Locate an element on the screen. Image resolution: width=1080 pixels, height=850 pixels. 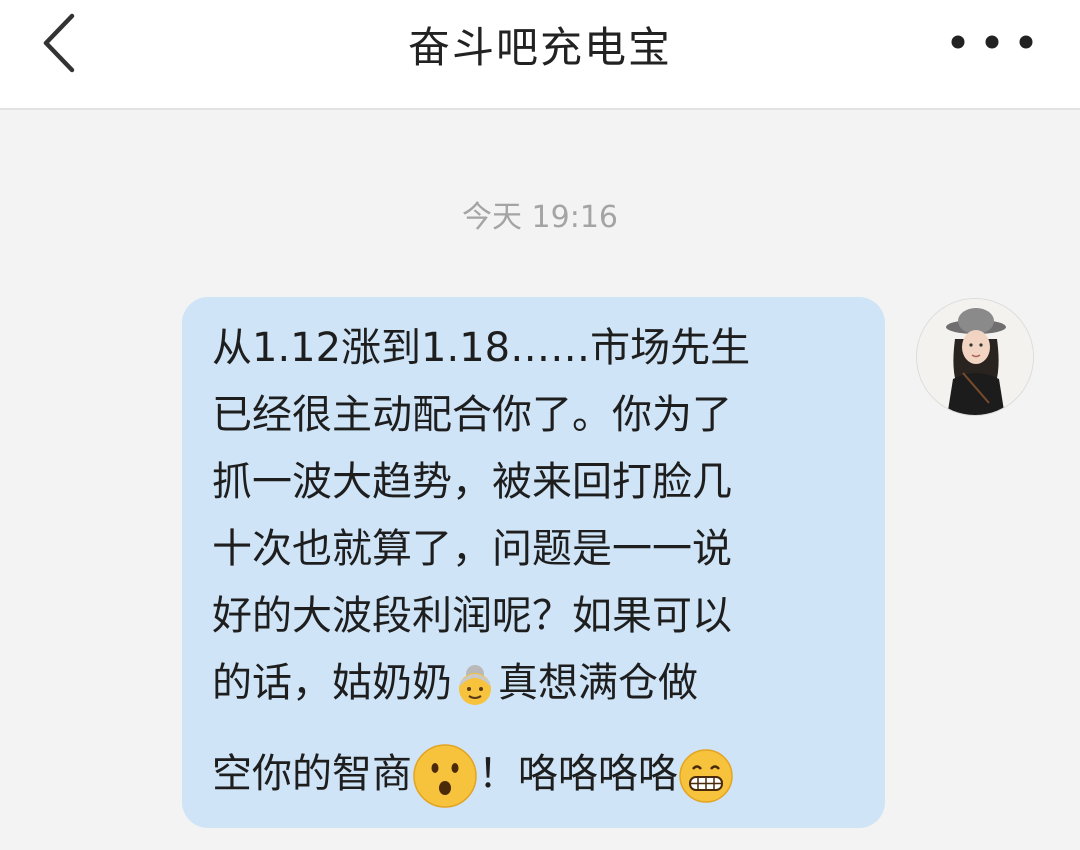
more-dots-icon is located at coordinates (992, 42).